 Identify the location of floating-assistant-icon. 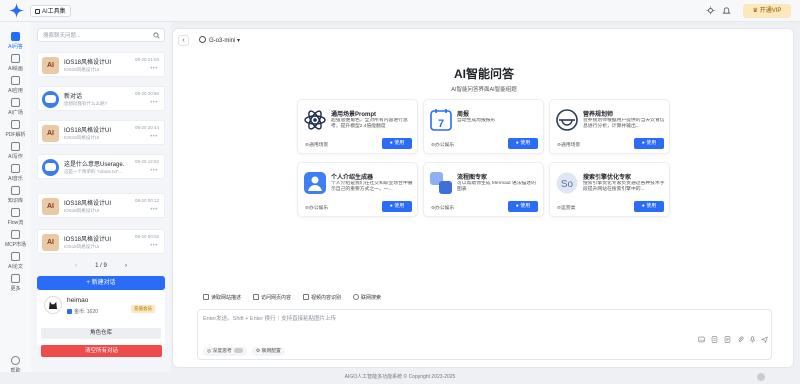
(761, 377).